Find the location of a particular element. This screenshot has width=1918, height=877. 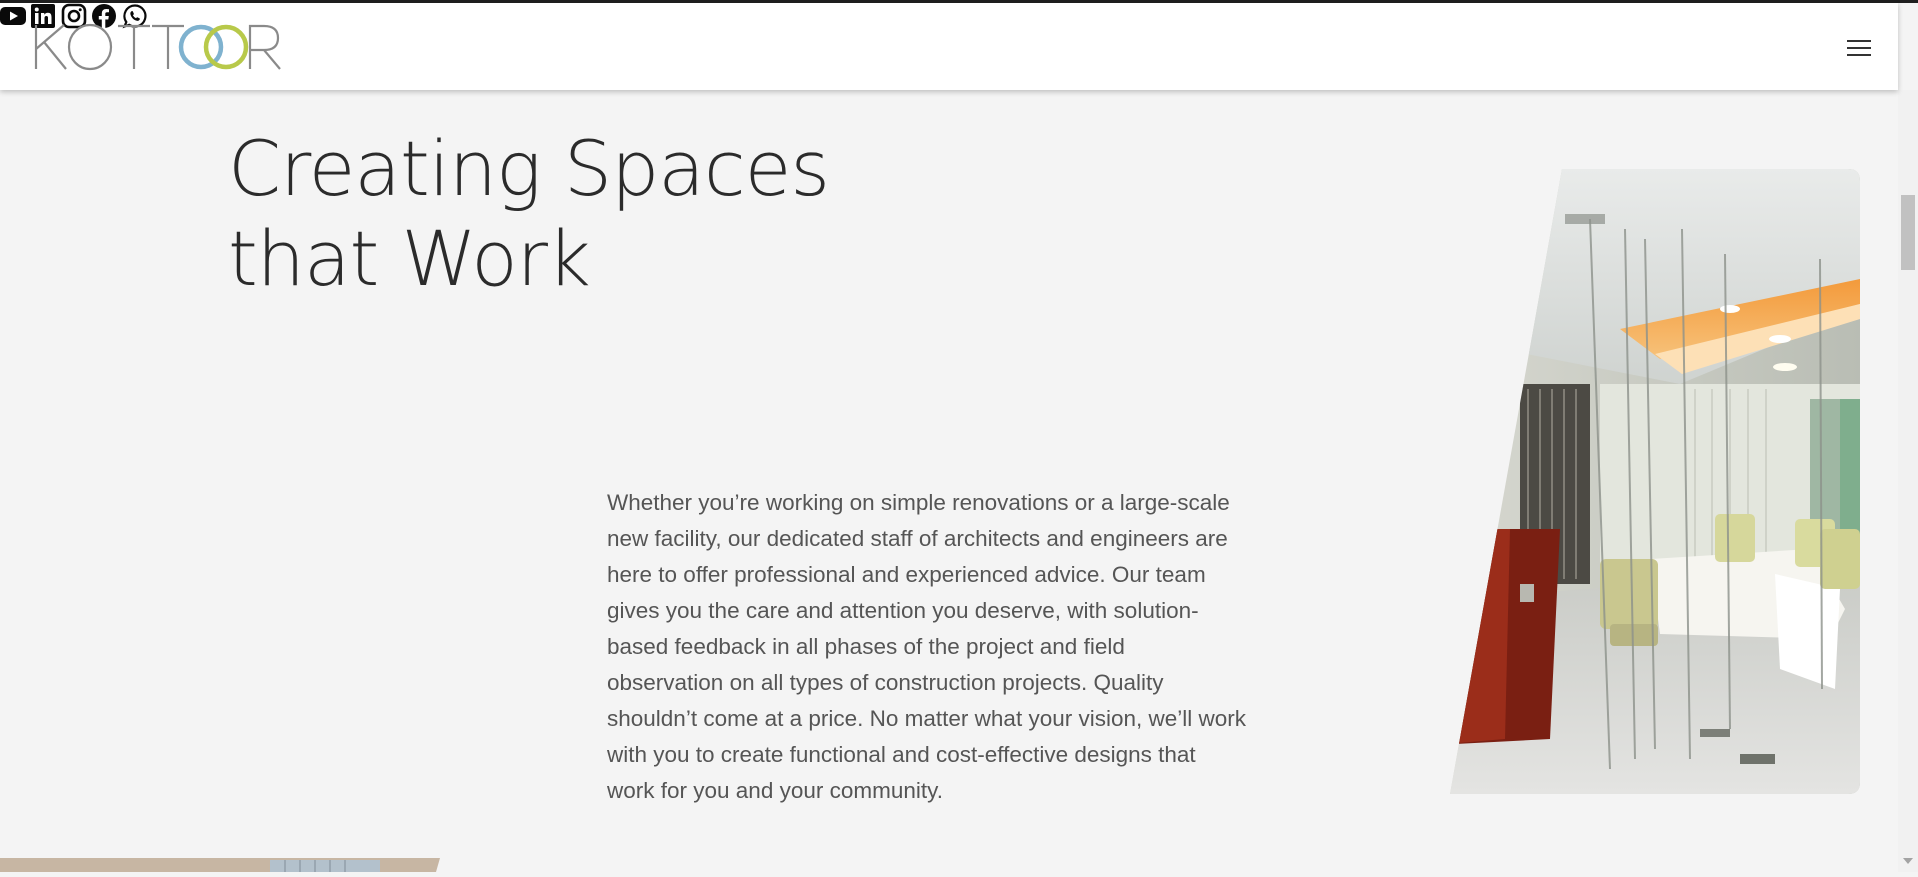

site-header is located at coordinates (949, 46).